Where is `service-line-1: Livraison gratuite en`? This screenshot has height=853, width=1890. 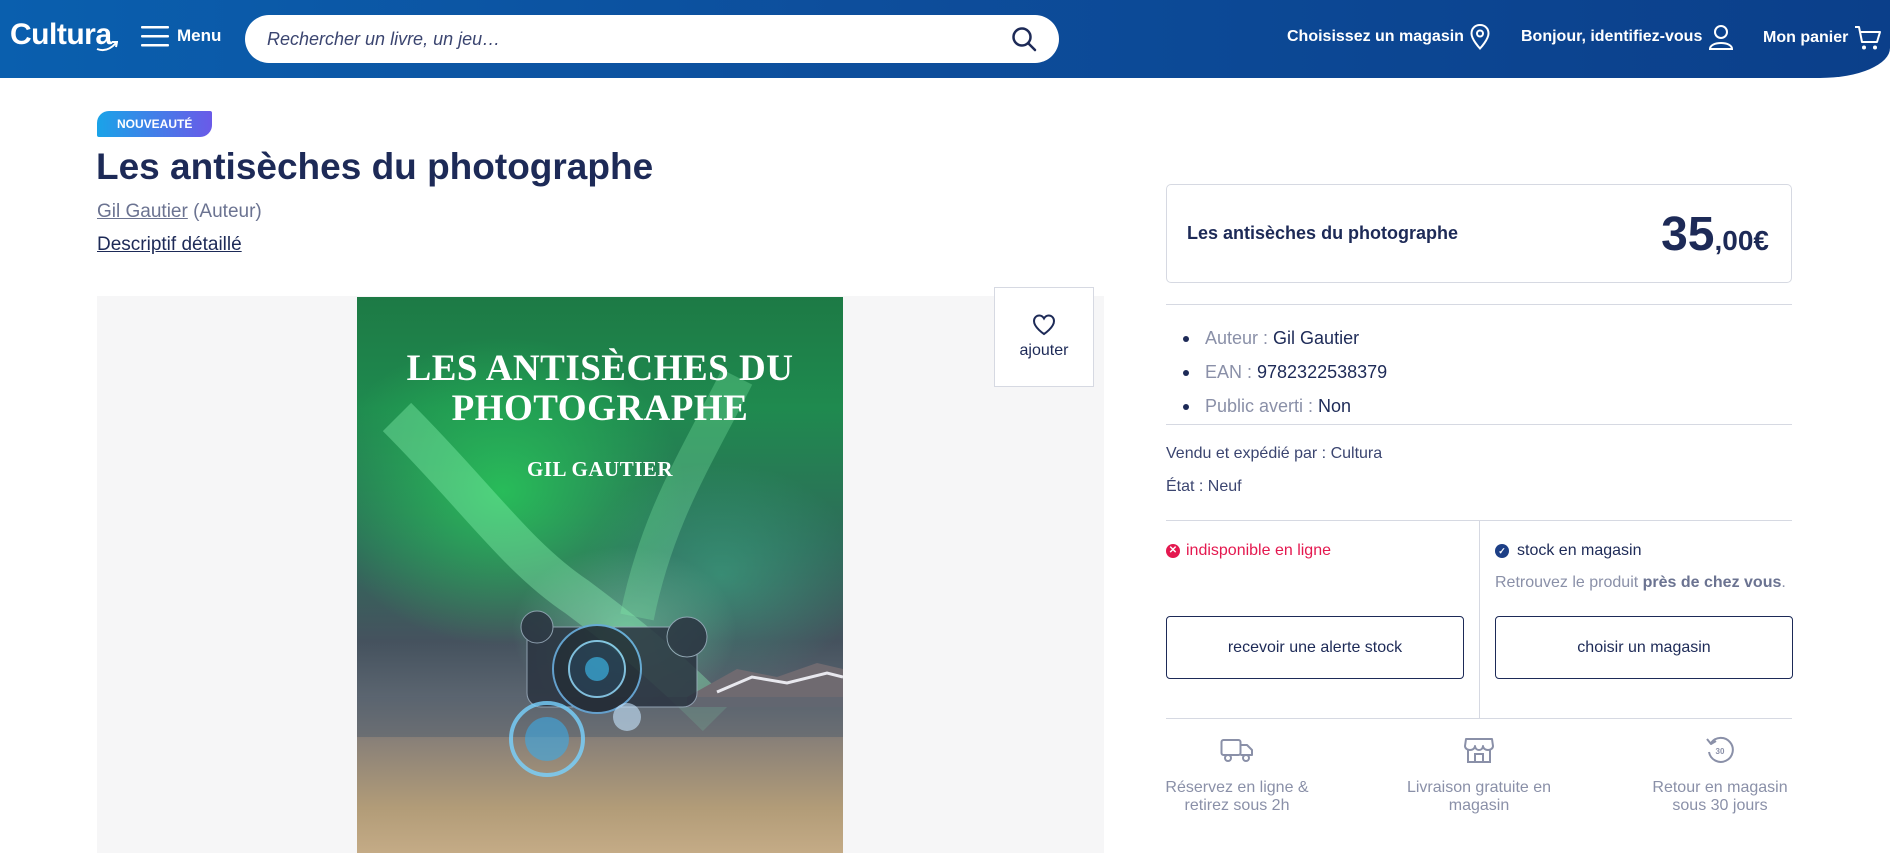 service-line-1: Livraison gratuite en is located at coordinates (1479, 787).